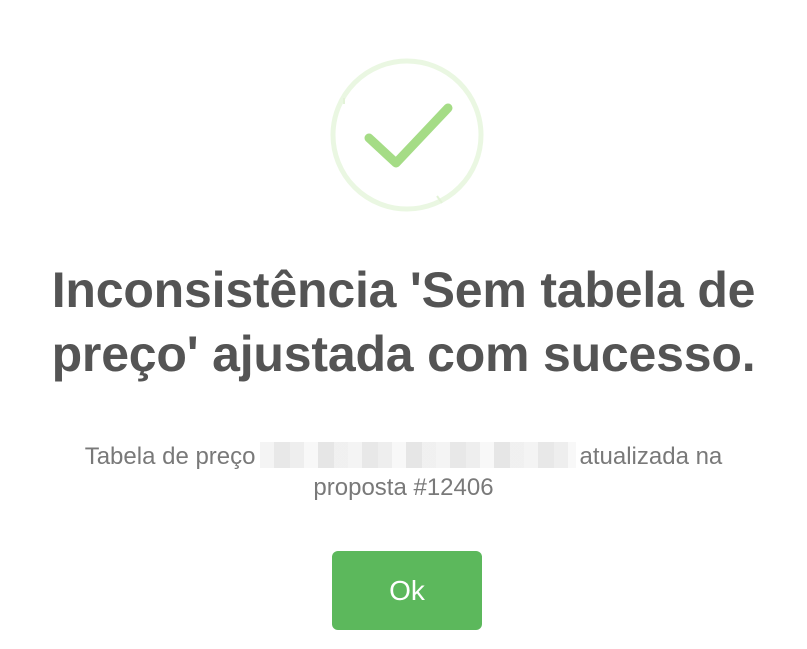 Image resolution: width=807 pixels, height=649 pixels. I want to click on redacted-table-name, so click(417, 455).